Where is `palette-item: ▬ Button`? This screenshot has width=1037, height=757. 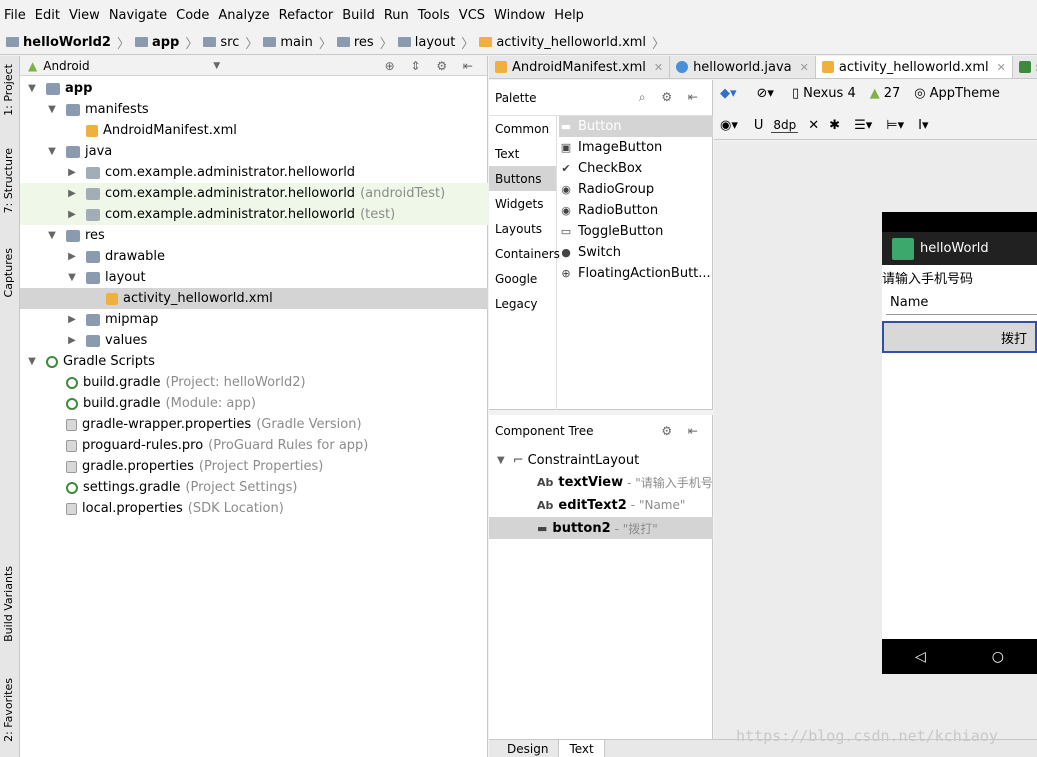 palette-item: ▬ Button is located at coordinates (636, 126).